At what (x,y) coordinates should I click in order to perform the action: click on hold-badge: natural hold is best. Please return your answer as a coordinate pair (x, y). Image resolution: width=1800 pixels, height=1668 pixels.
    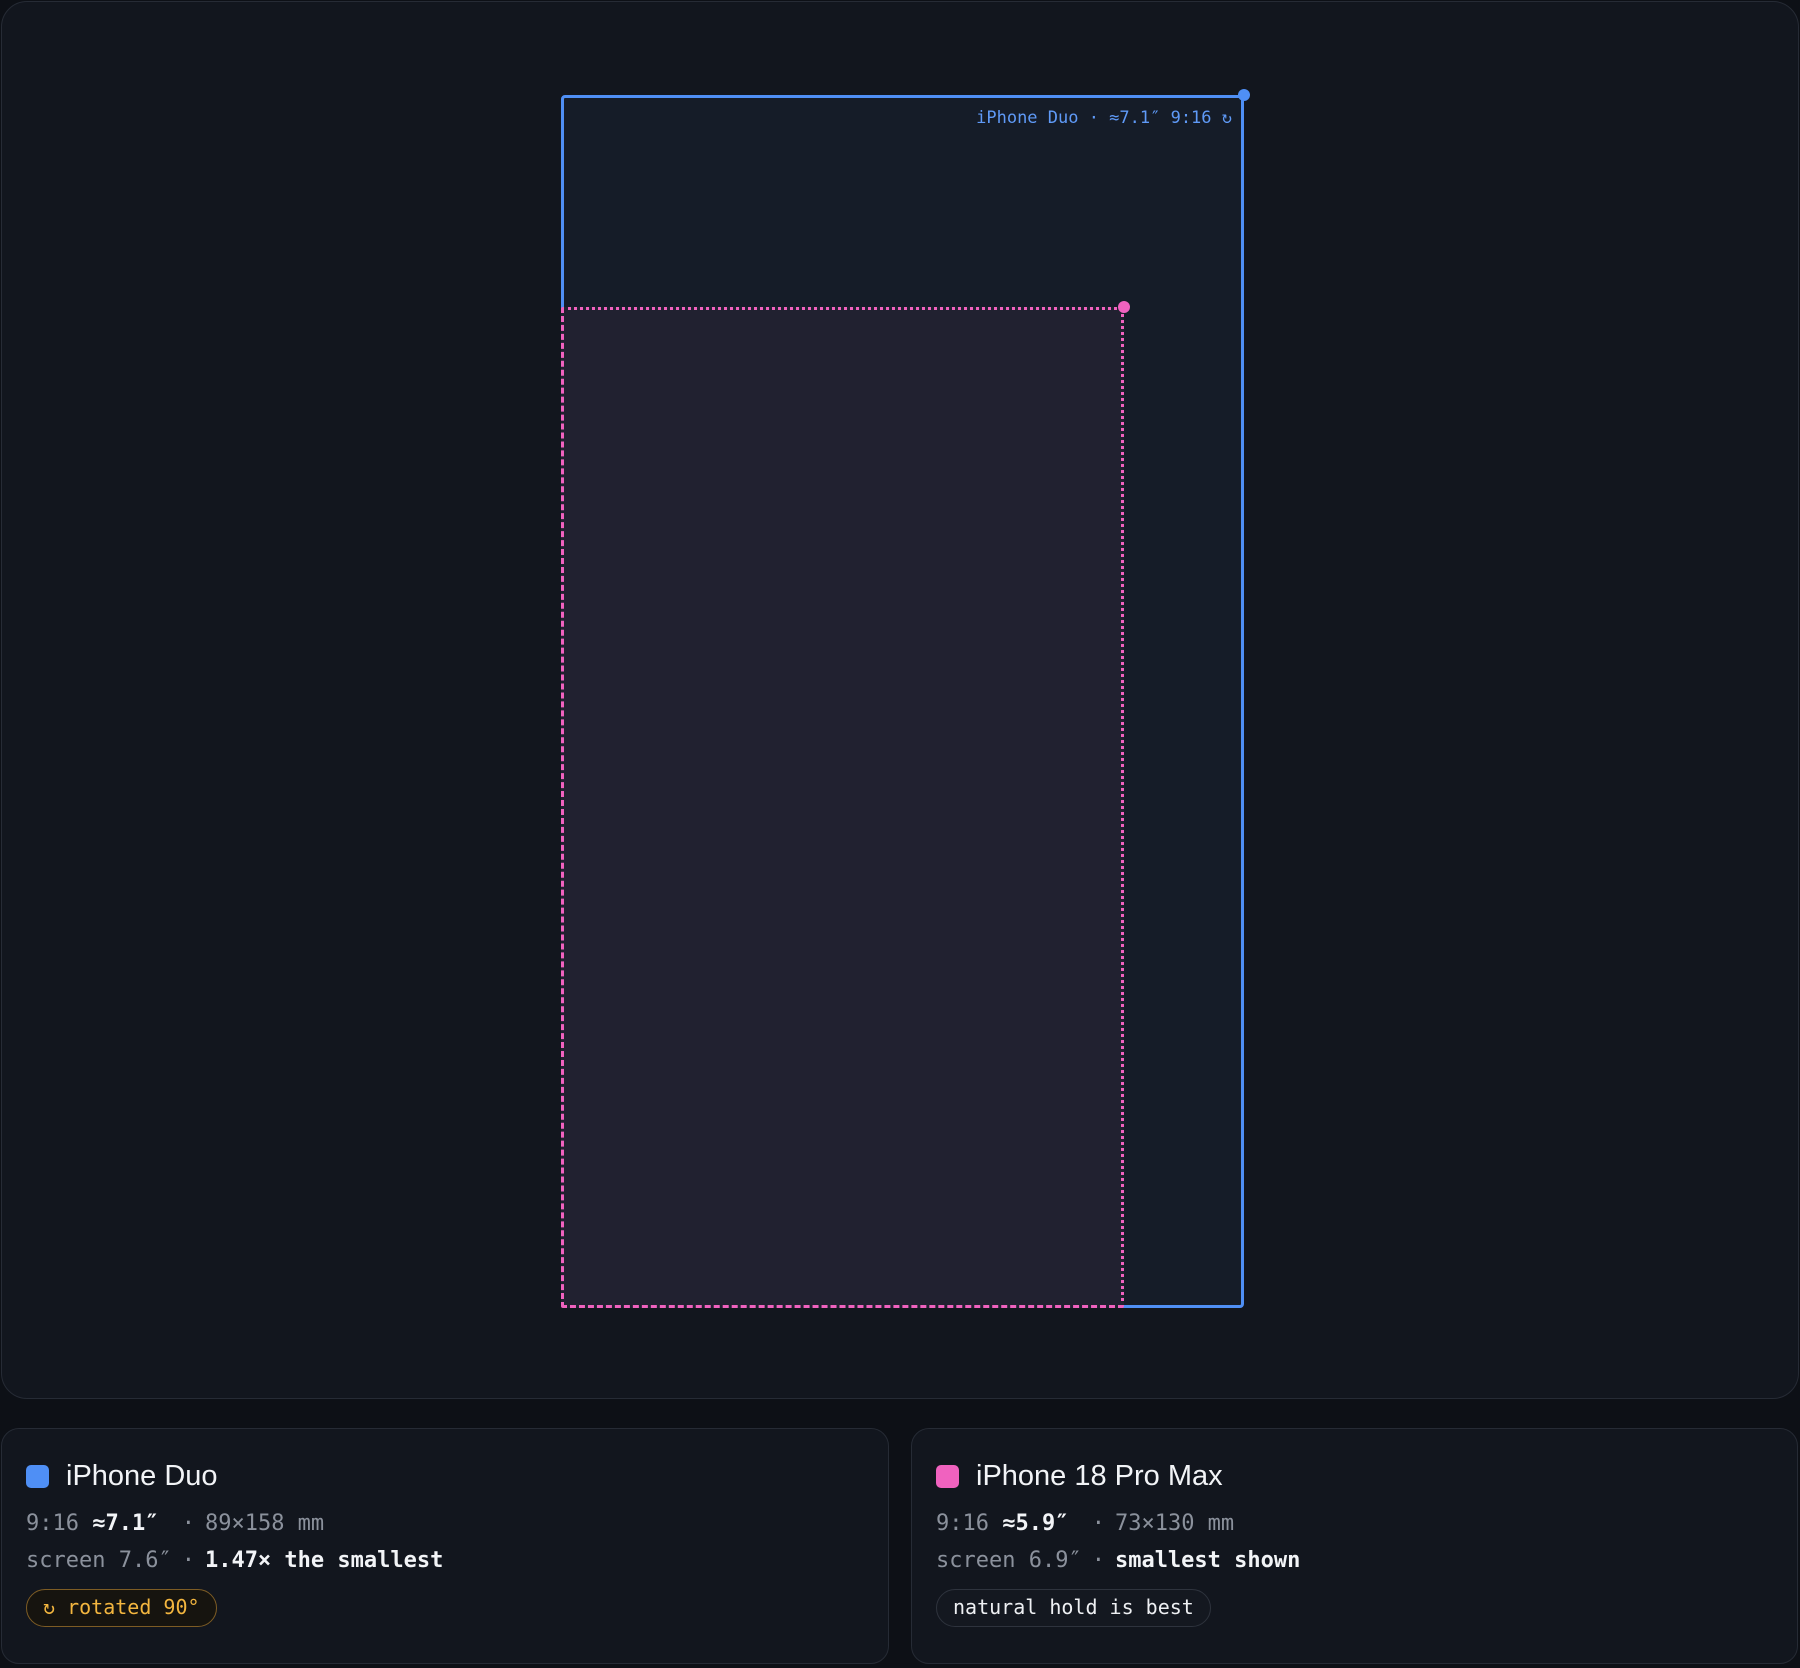
    Looking at the image, I should click on (1073, 1608).